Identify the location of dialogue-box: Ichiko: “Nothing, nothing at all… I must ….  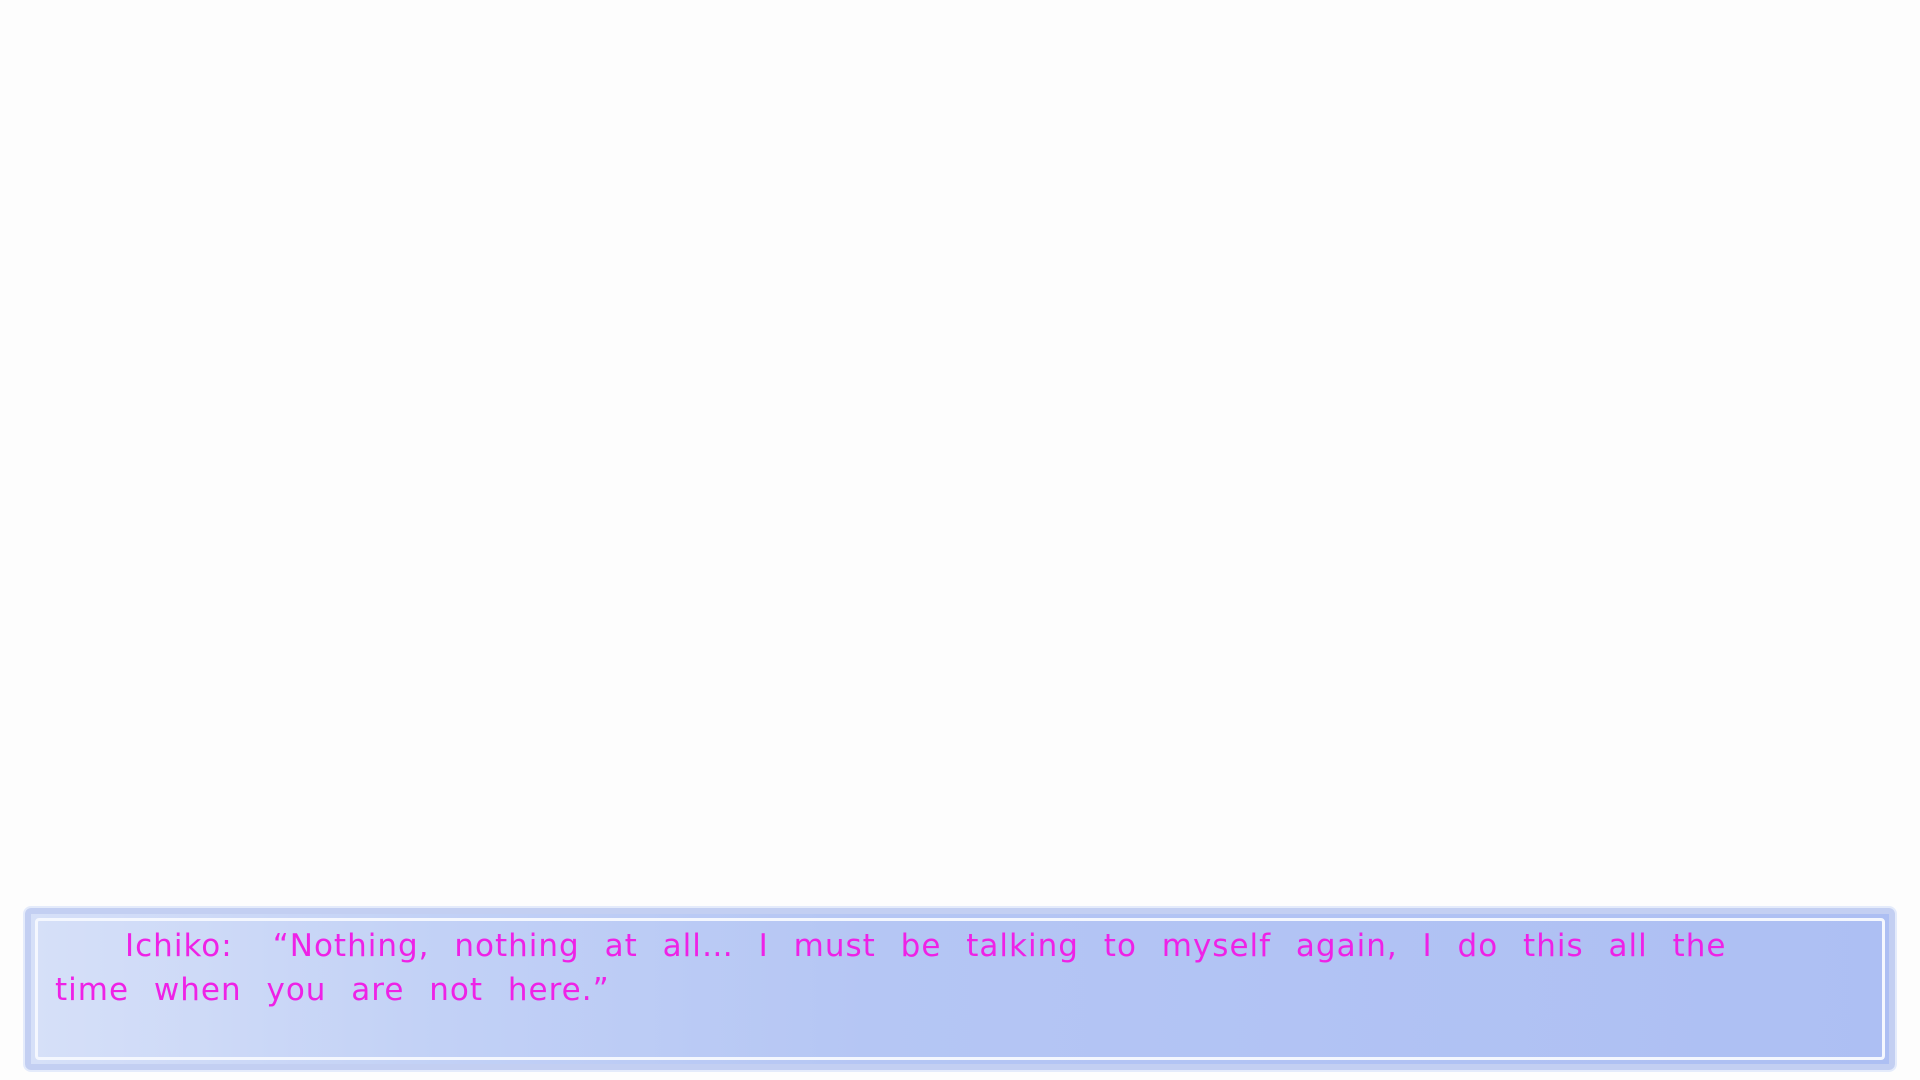
(960, 989).